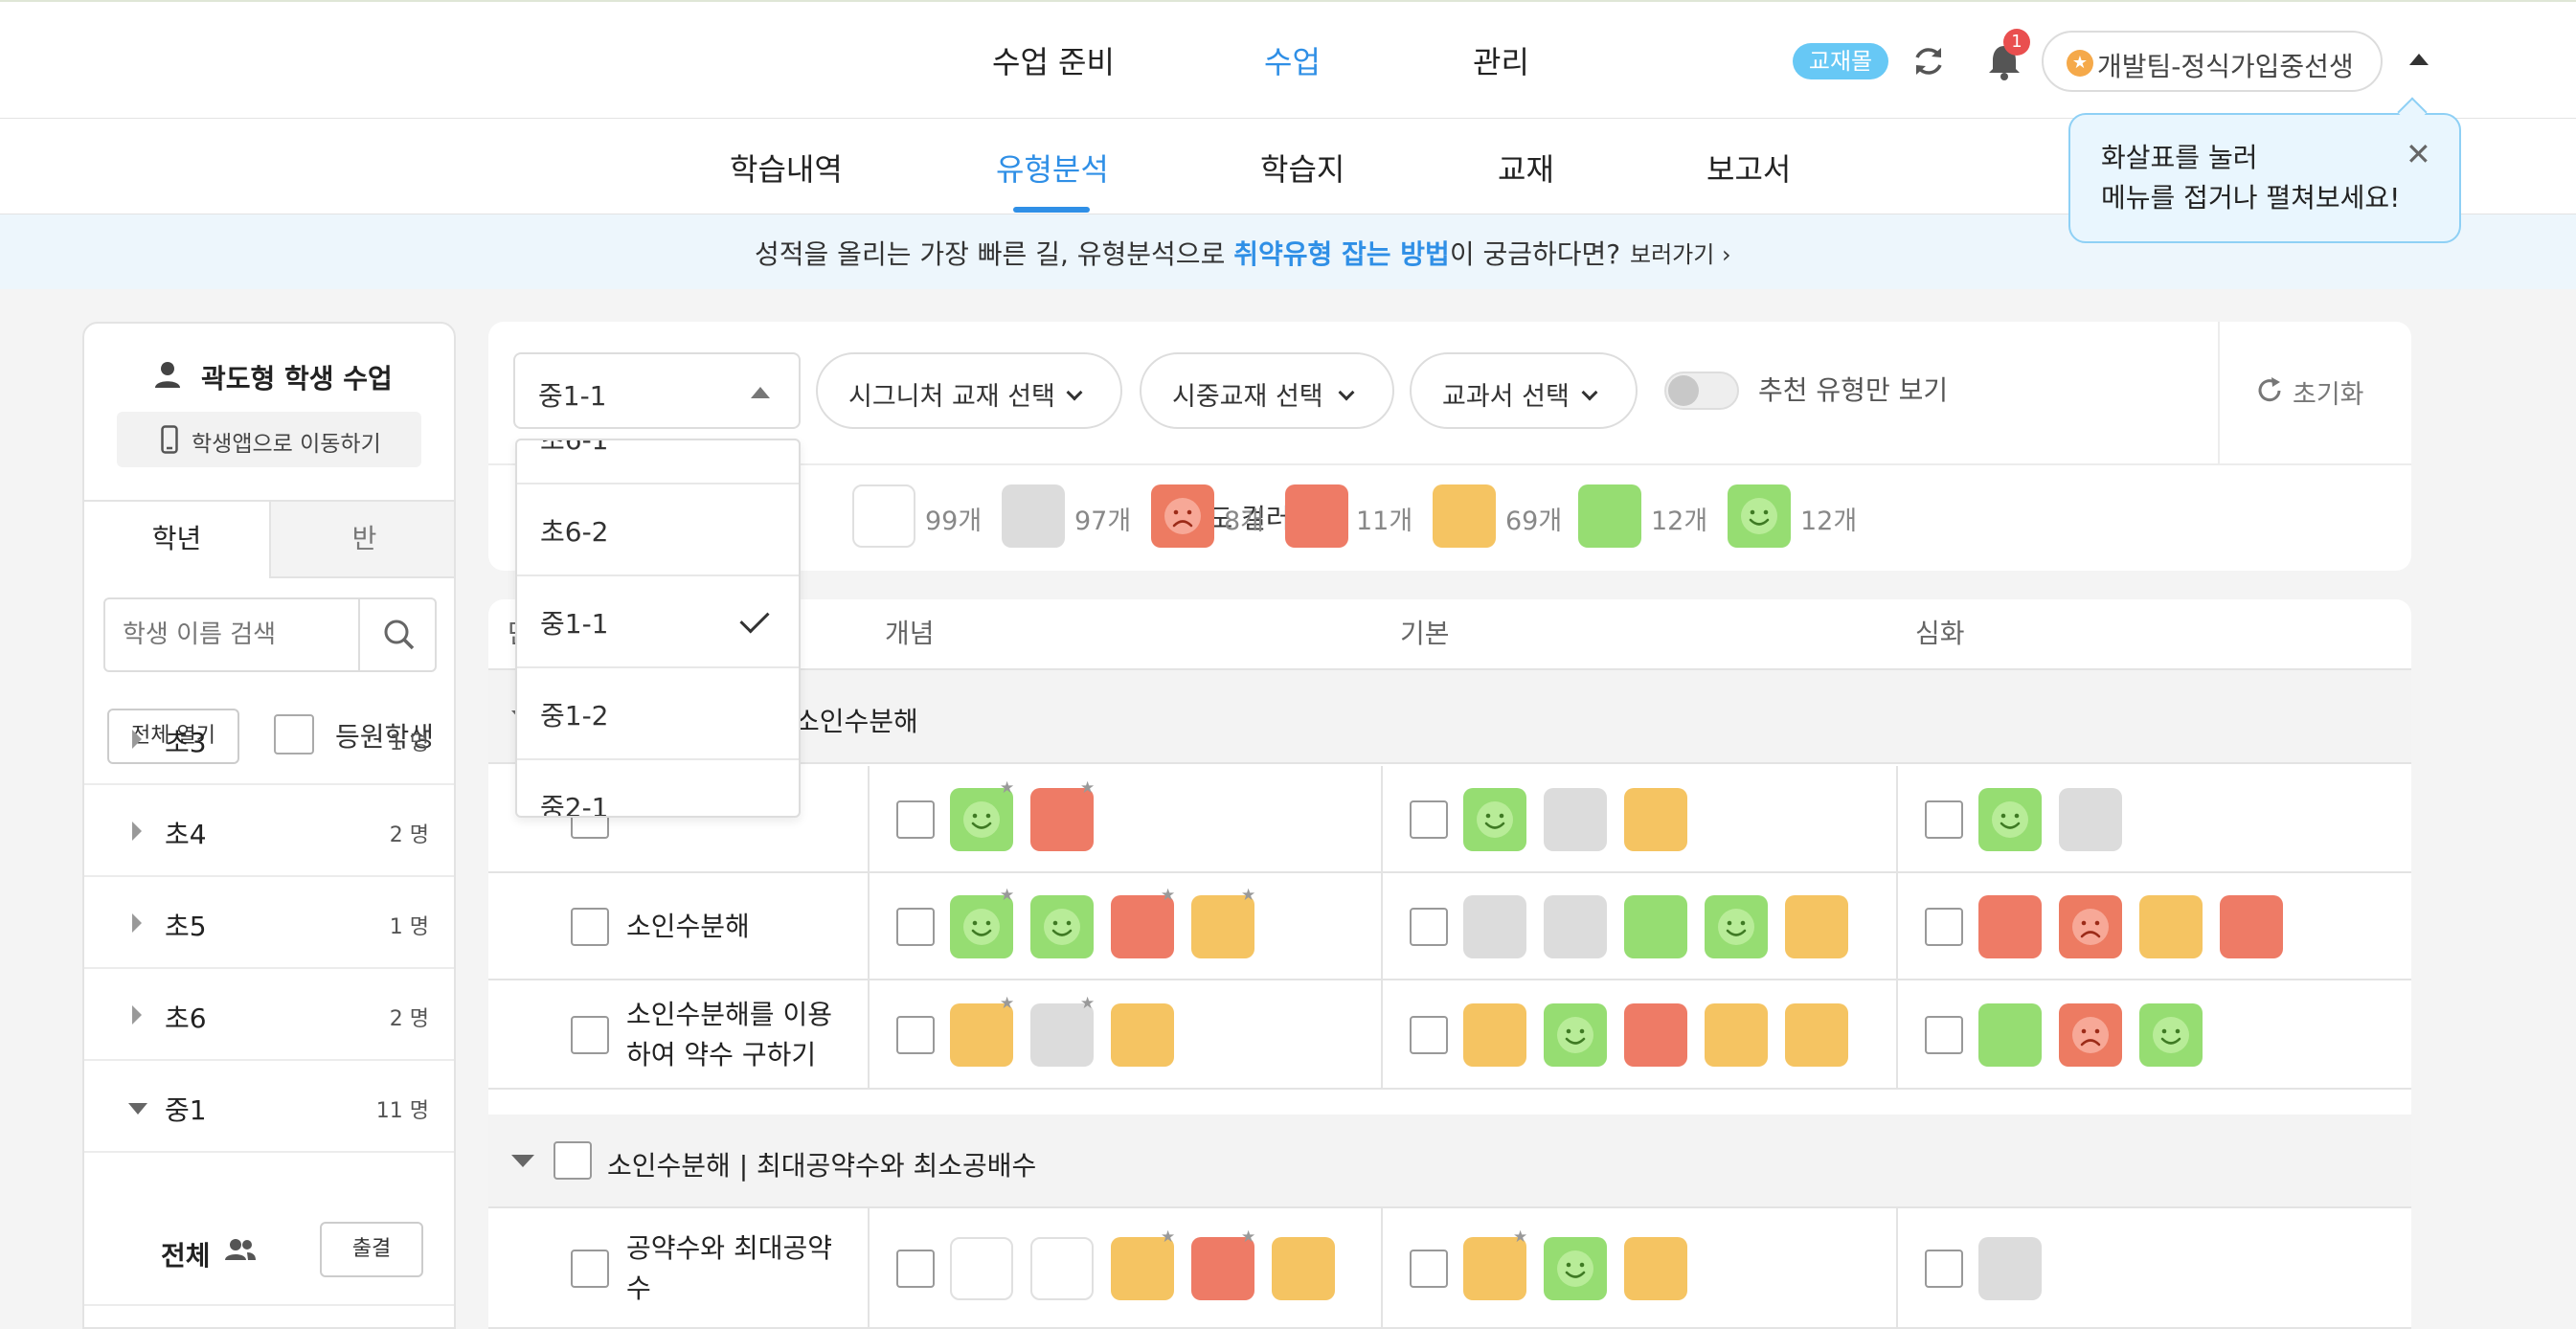  I want to click on store-badge: 교재몰, so click(1840, 61).